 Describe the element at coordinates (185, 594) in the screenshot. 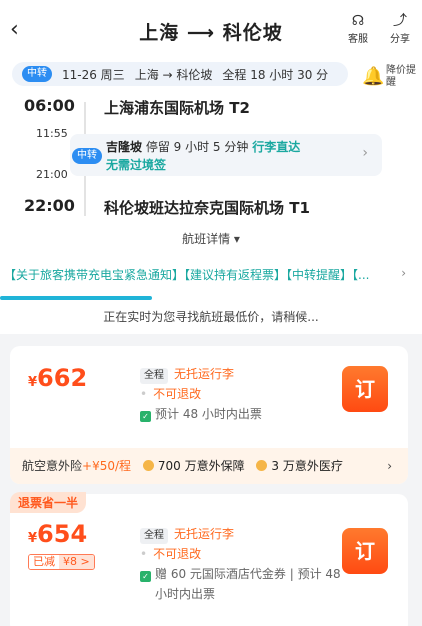

I see `ticketing-info-cont: 小时内出票` at that location.